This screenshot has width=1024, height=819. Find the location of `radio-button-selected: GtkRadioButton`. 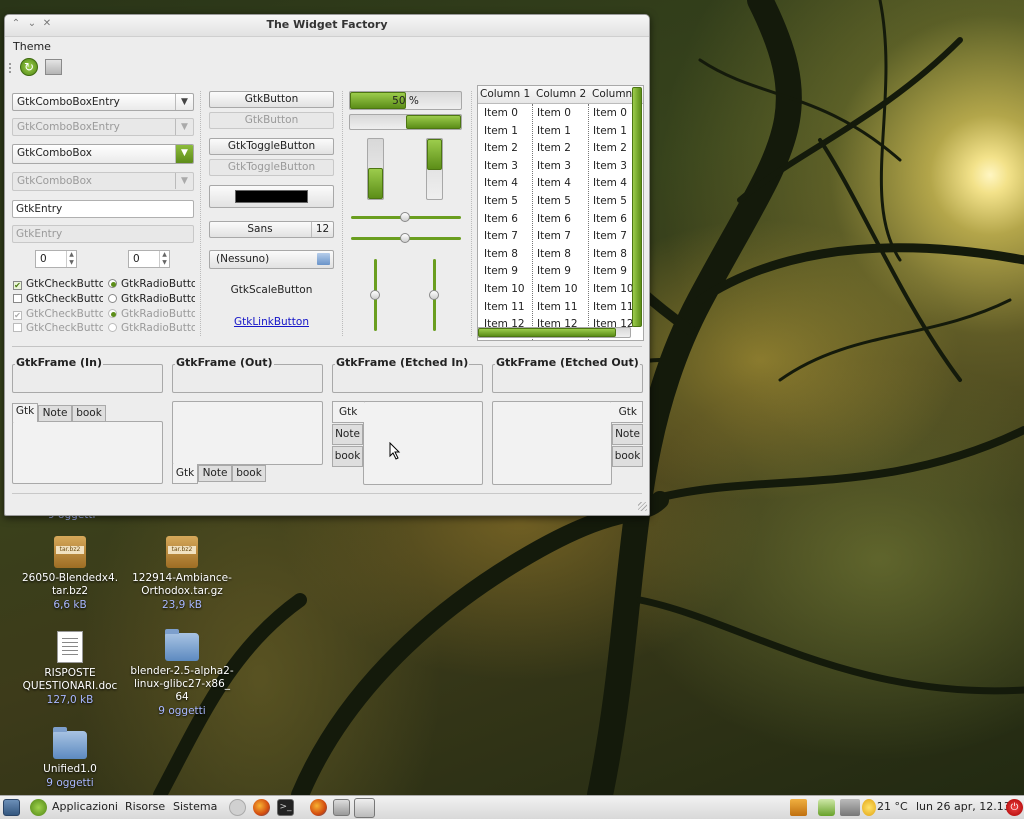

radio-button-selected: GtkRadioButton is located at coordinates (151, 284).